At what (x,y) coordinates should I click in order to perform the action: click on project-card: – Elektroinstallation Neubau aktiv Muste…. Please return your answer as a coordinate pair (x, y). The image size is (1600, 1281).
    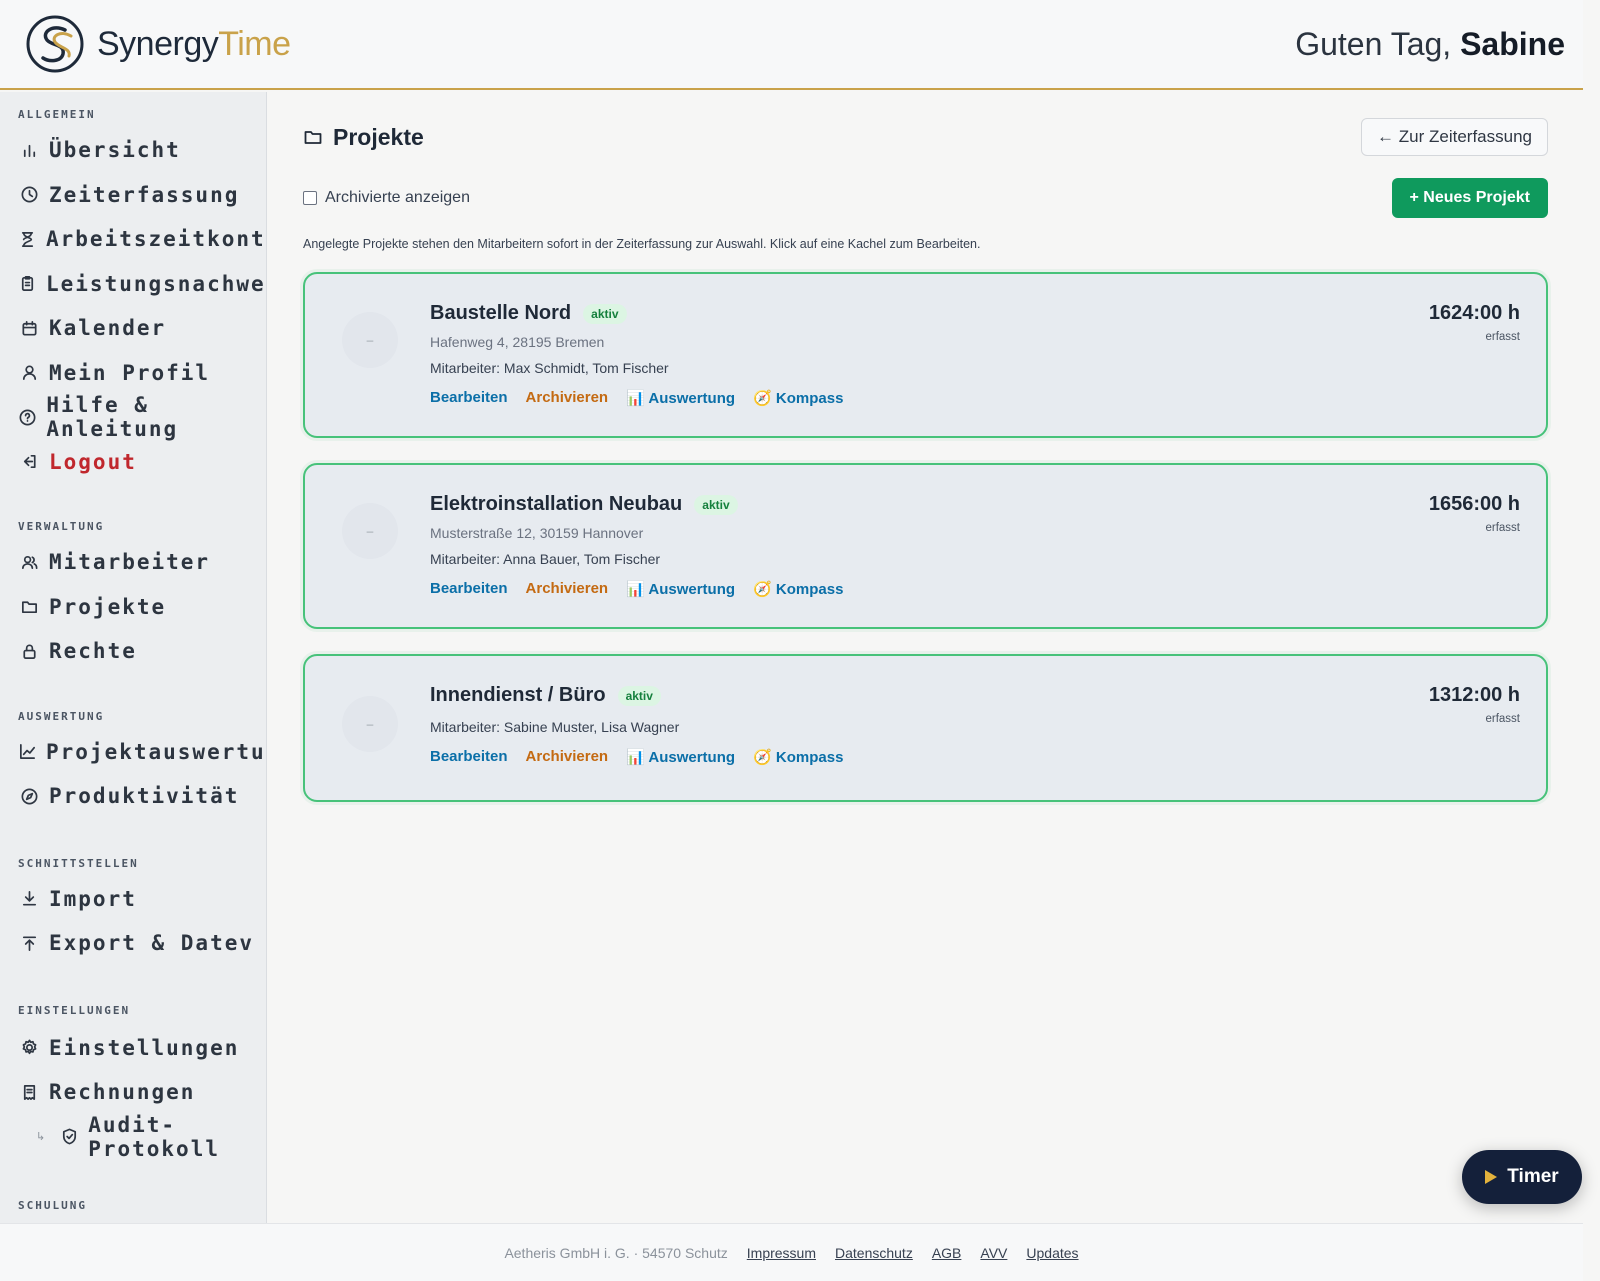
    Looking at the image, I should click on (925, 546).